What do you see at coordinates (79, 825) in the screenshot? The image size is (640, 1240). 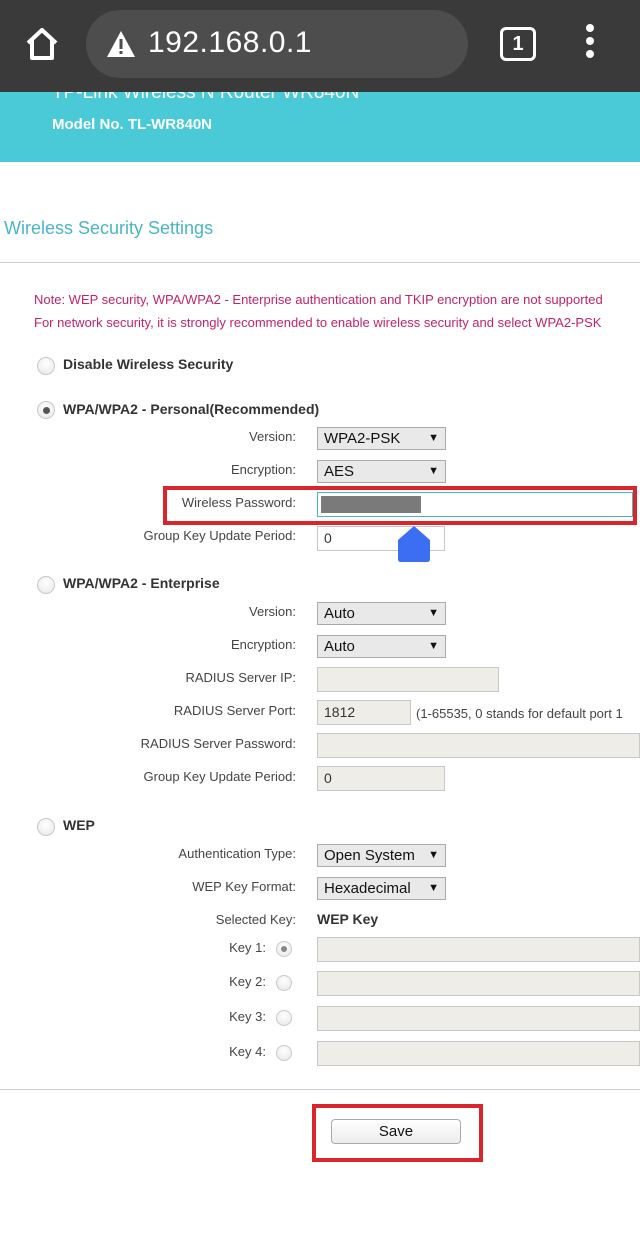 I see `wep-label: WEP` at bounding box center [79, 825].